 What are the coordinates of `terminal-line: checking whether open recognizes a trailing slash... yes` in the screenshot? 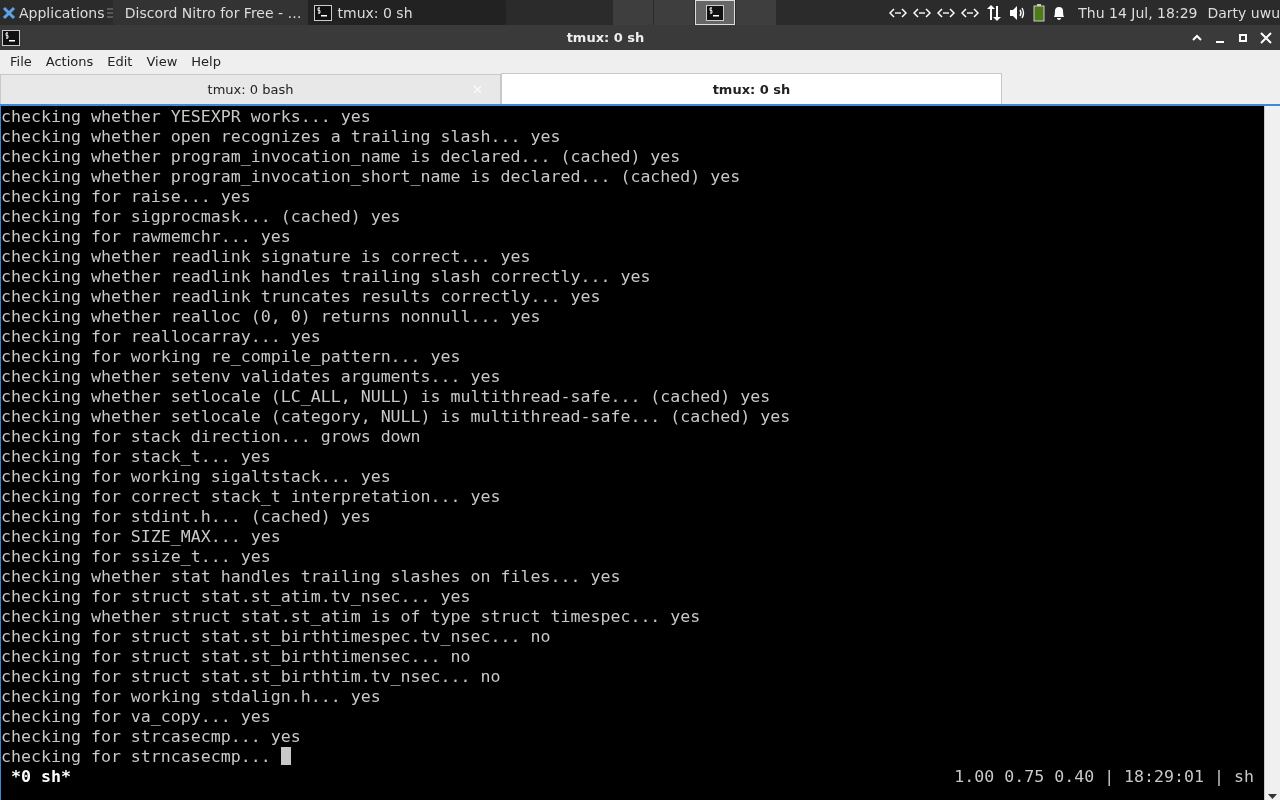 It's located at (281, 136).